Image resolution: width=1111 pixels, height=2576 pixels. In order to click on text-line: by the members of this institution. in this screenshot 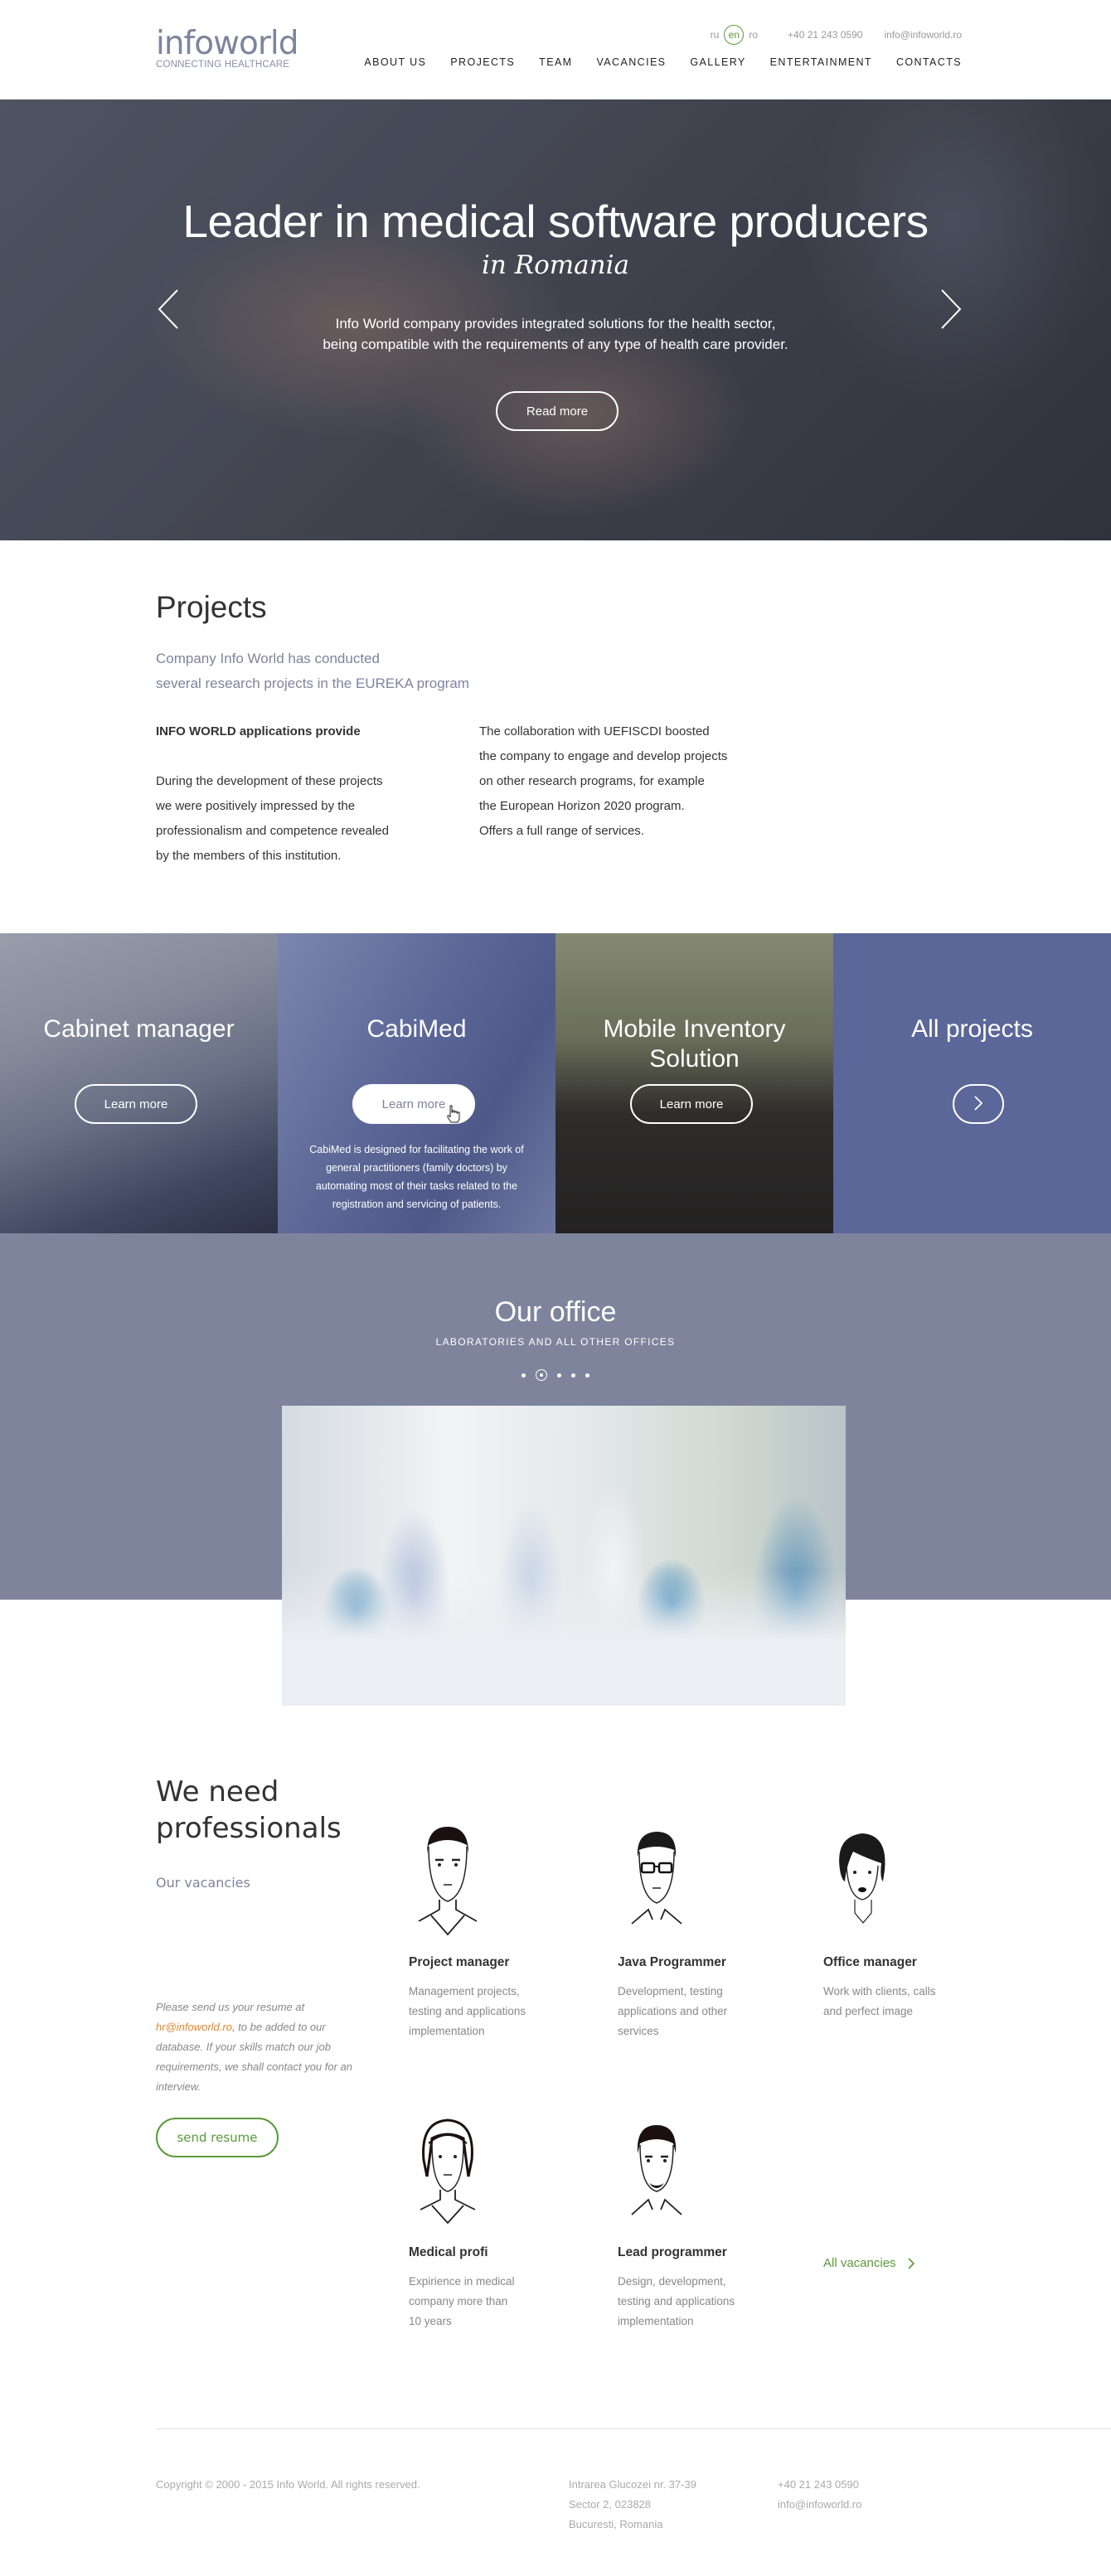, I will do `click(249, 856)`.